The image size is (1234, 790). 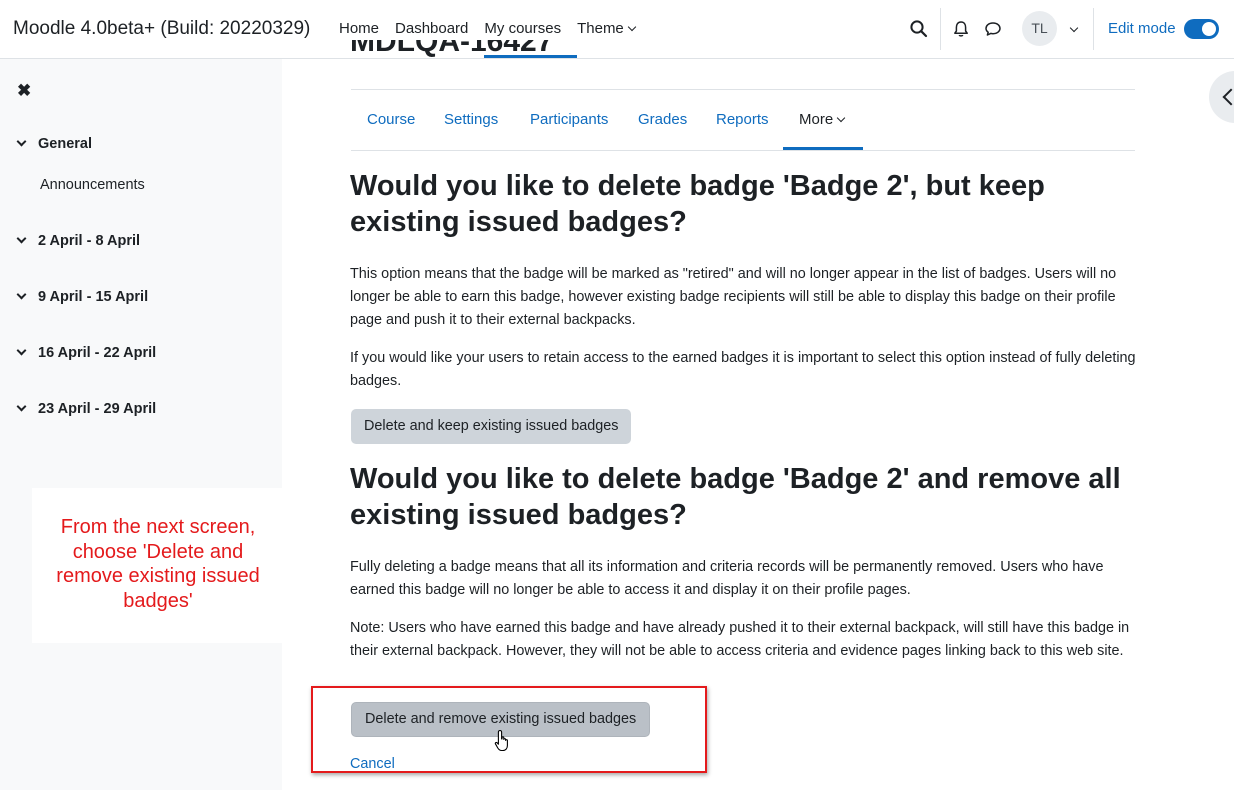 I want to click on course-index-item-announcements: Announcements, so click(x=92, y=185).